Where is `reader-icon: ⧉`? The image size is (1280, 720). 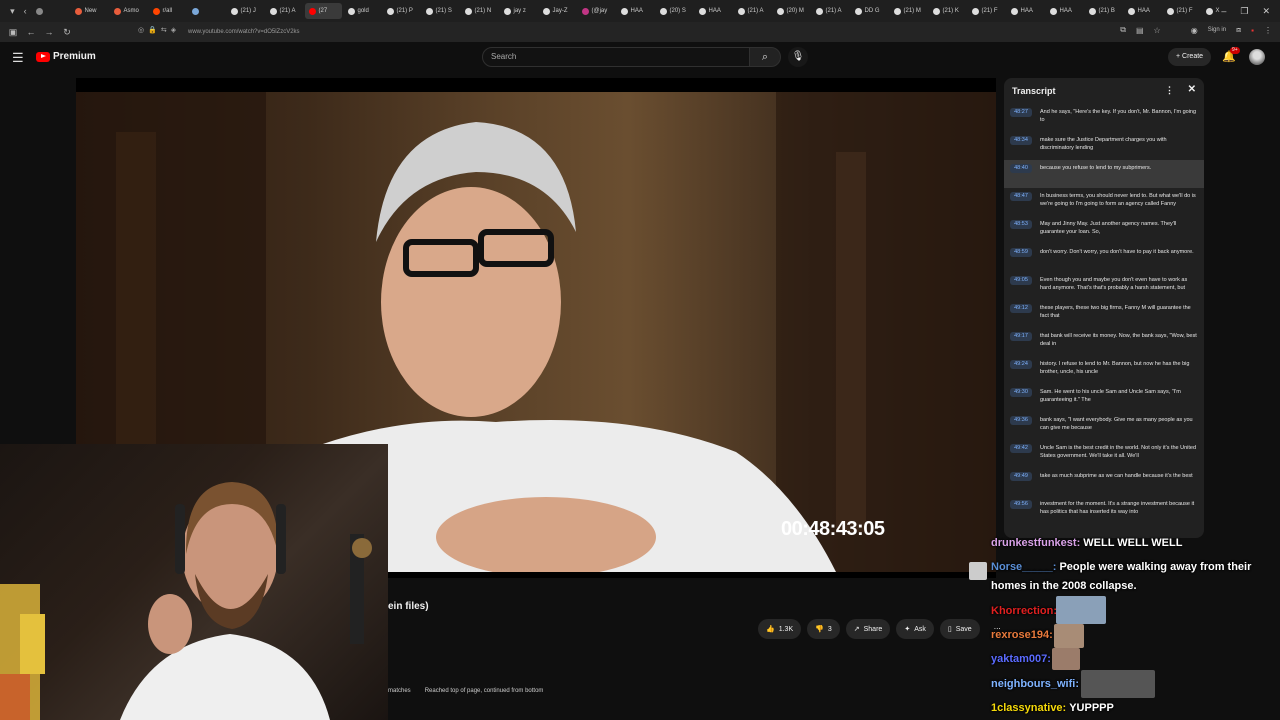
reader-icon: ⧉ is located at coordinates (1123, 30).